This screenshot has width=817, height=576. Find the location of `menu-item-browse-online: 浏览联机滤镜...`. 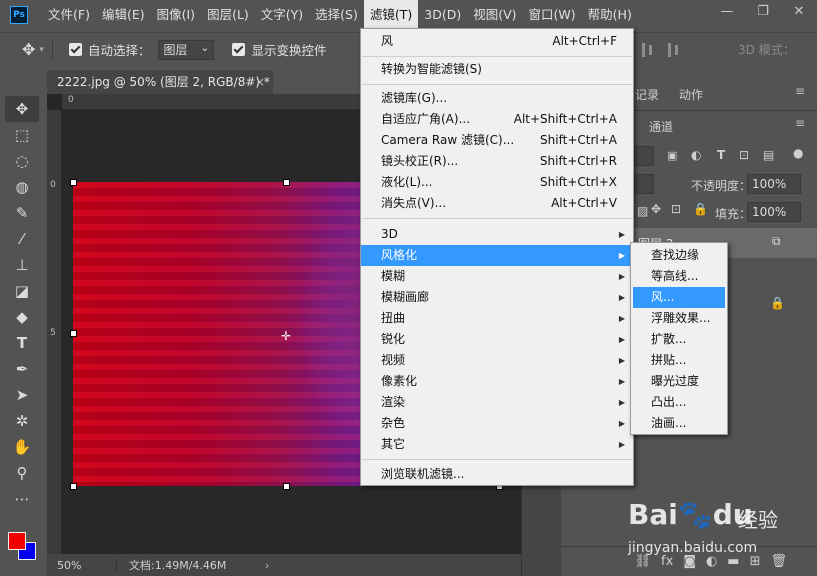

menu-item-browse-online: 浏览联机滤镜... is located at coordinates (497, 474).